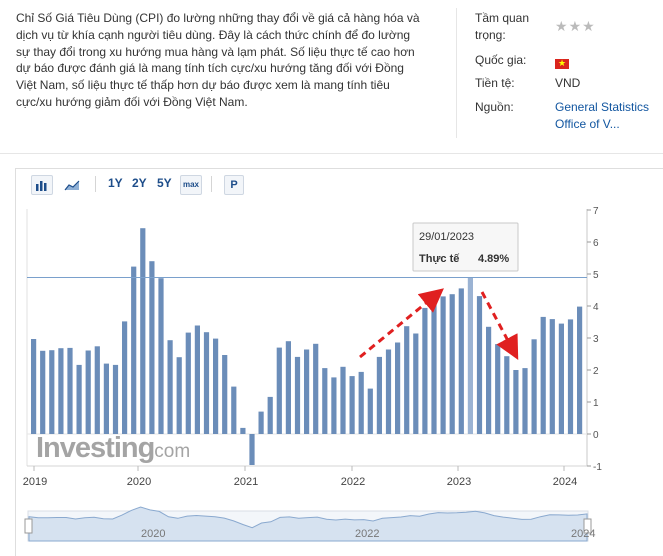  What do you see at coordinates (28, 526) in the screenshot?
I see `navigator-left-handle` at bounding box center [28, 526].